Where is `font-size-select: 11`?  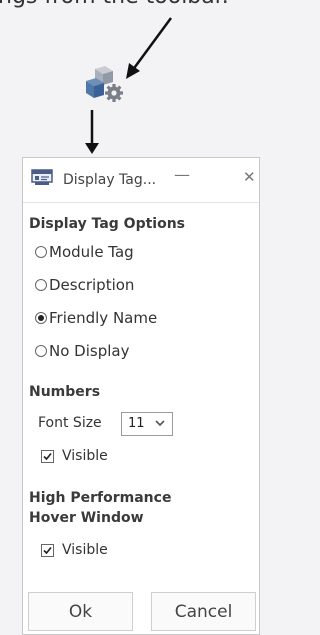 font-size-select: 11 is located at coordinates (147, 424).